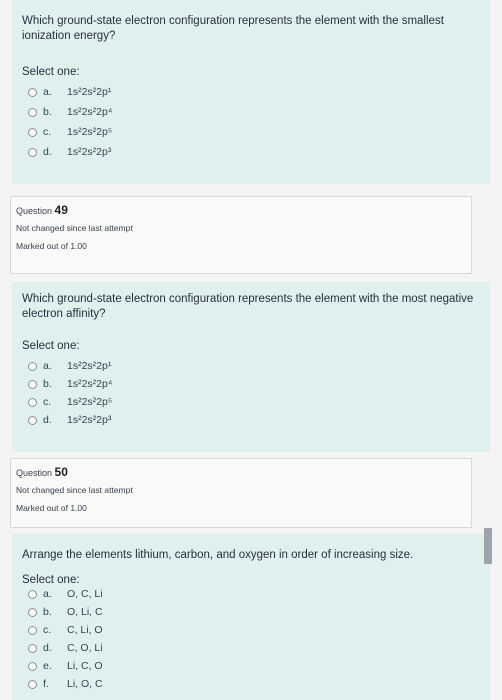 Image resolution: width=502 pixels, height=700 pixels. What do you see at coordinates (85, 612) in the screenshot?
I see `option-text: O, Li, C` at bounding box center [85, 612].